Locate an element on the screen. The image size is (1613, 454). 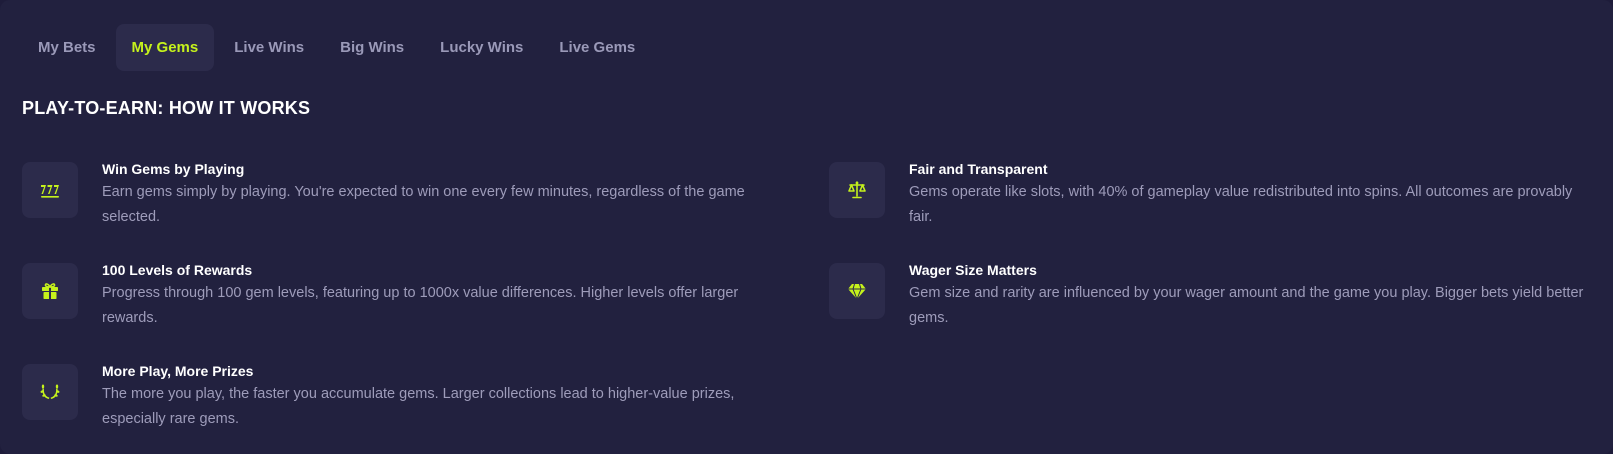
scales-icon is located at coordinates (857, 190).